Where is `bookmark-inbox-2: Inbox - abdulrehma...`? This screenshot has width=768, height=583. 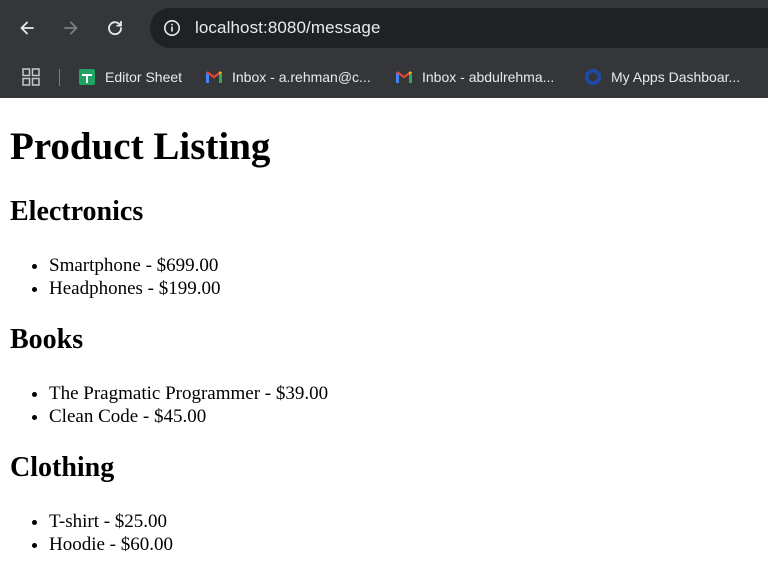
bookmark-inbox-2: Inbox - abdulrehma... is located at coordinates (474, 77).